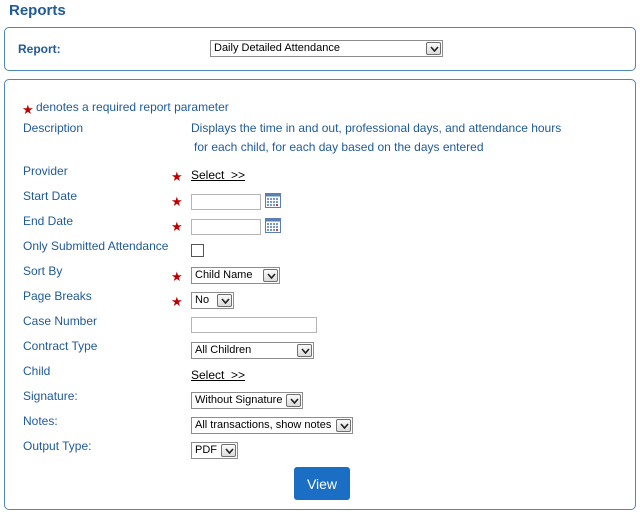 The image size is (640, 515). I want to click on provider-select-link: Select >>, so click(218, 175).